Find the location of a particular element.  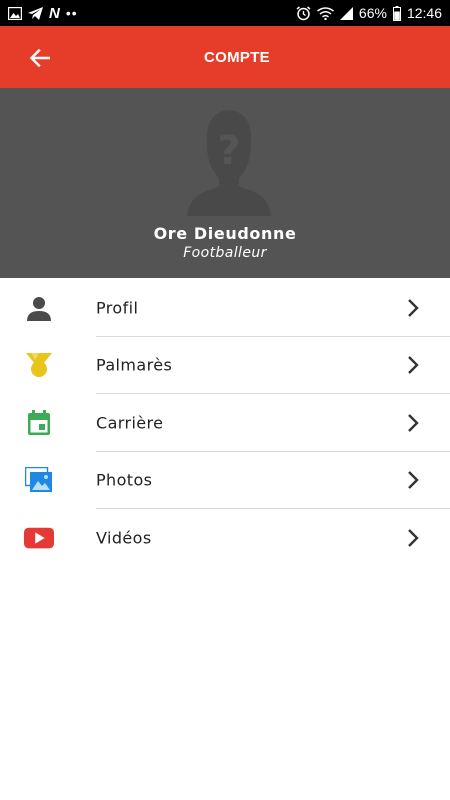

menu-item-label: Photos is located at coordinates (124, 480).